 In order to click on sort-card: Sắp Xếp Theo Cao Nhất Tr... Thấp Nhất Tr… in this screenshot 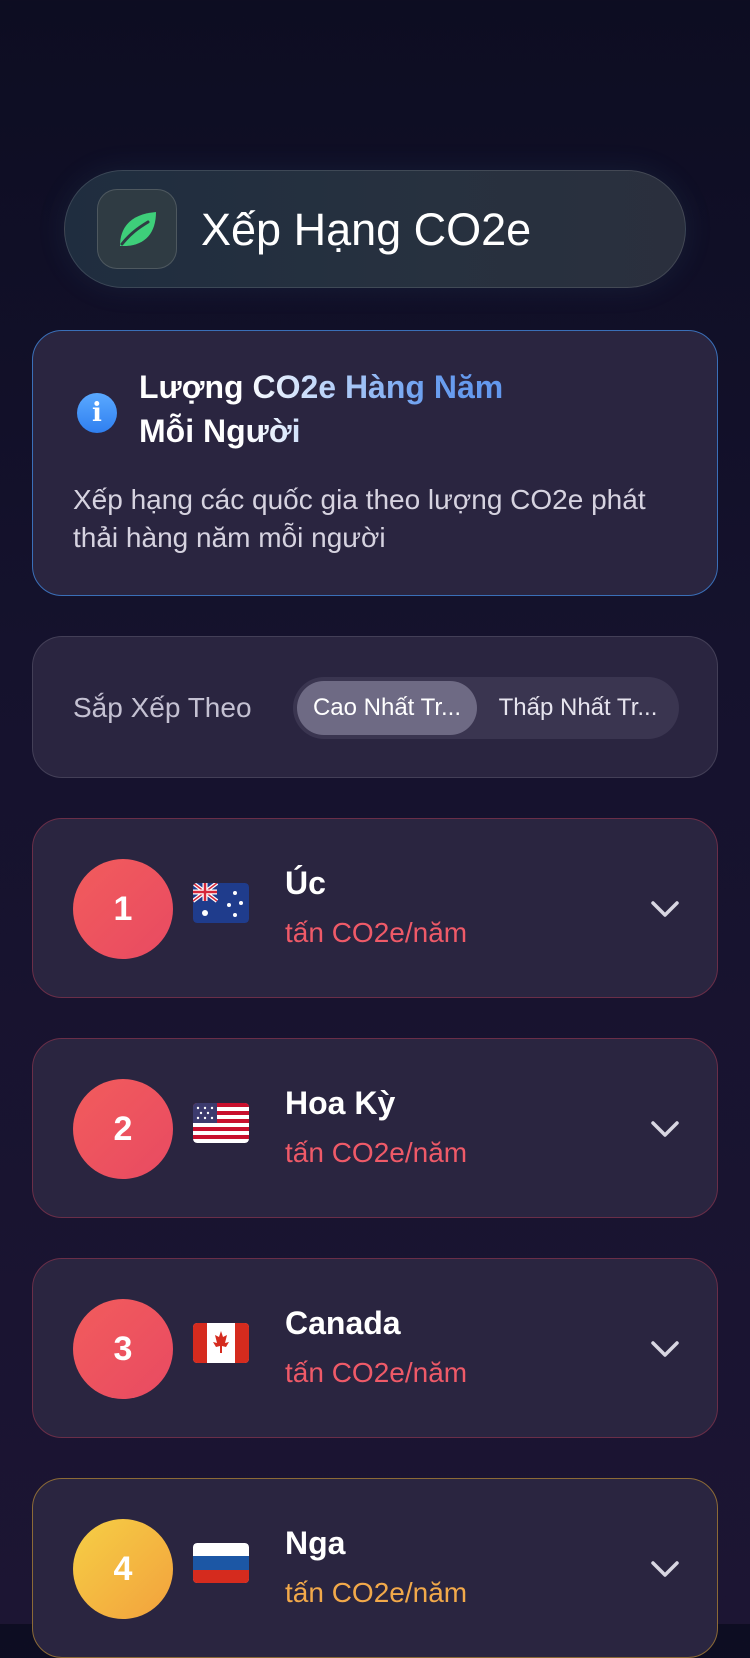, I will do `click(375, 707)`.